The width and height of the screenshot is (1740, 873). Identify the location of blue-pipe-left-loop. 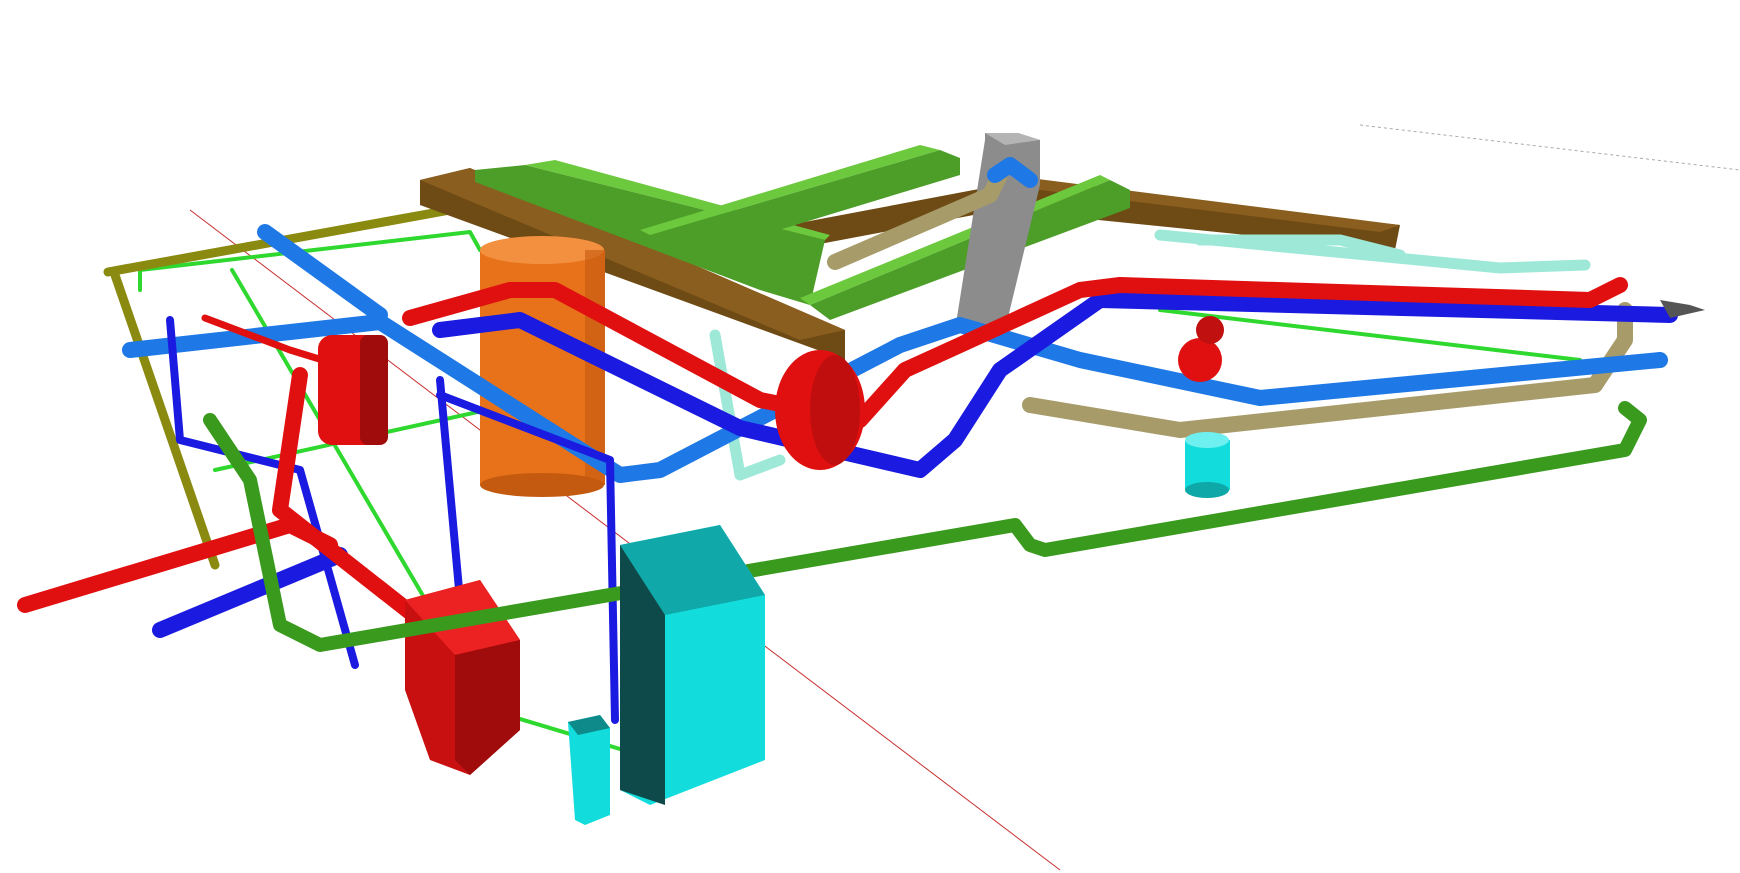
(250, 592).